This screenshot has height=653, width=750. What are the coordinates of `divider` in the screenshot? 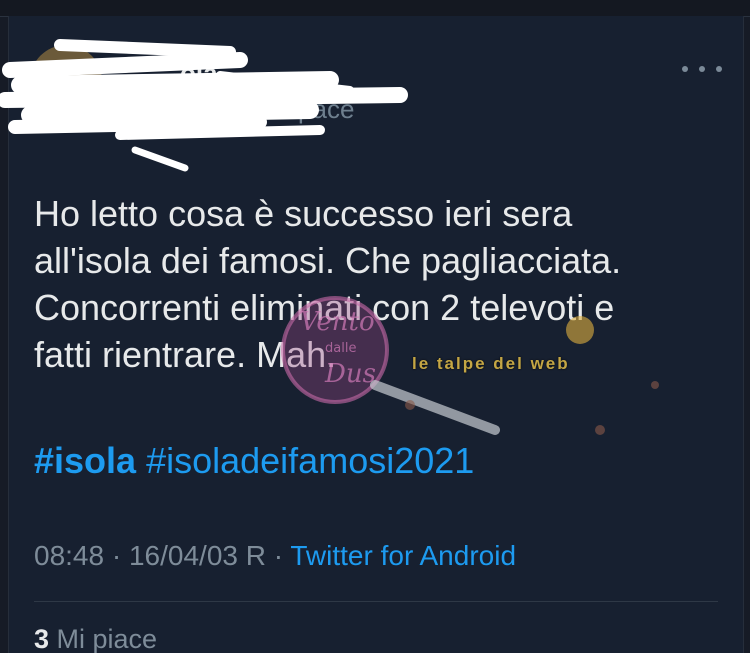 It's located at (376, 601).